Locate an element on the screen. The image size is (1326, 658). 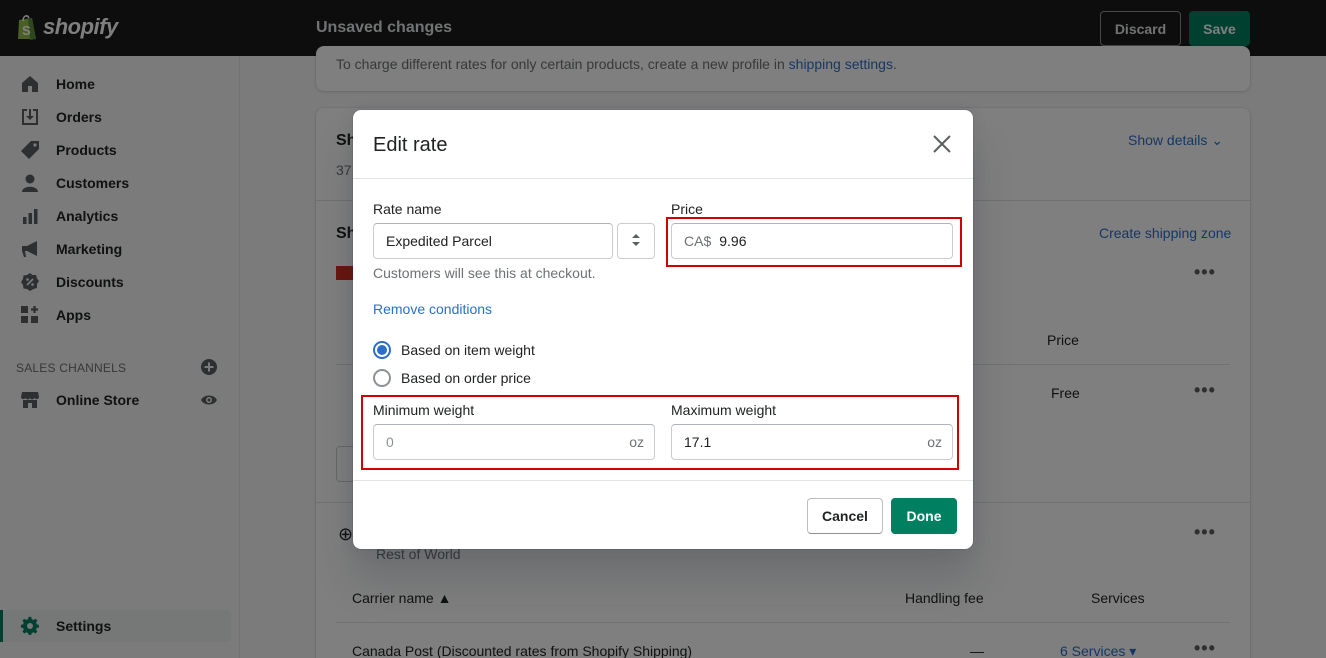
rate-name-selector is located at coordinates (636, 241).